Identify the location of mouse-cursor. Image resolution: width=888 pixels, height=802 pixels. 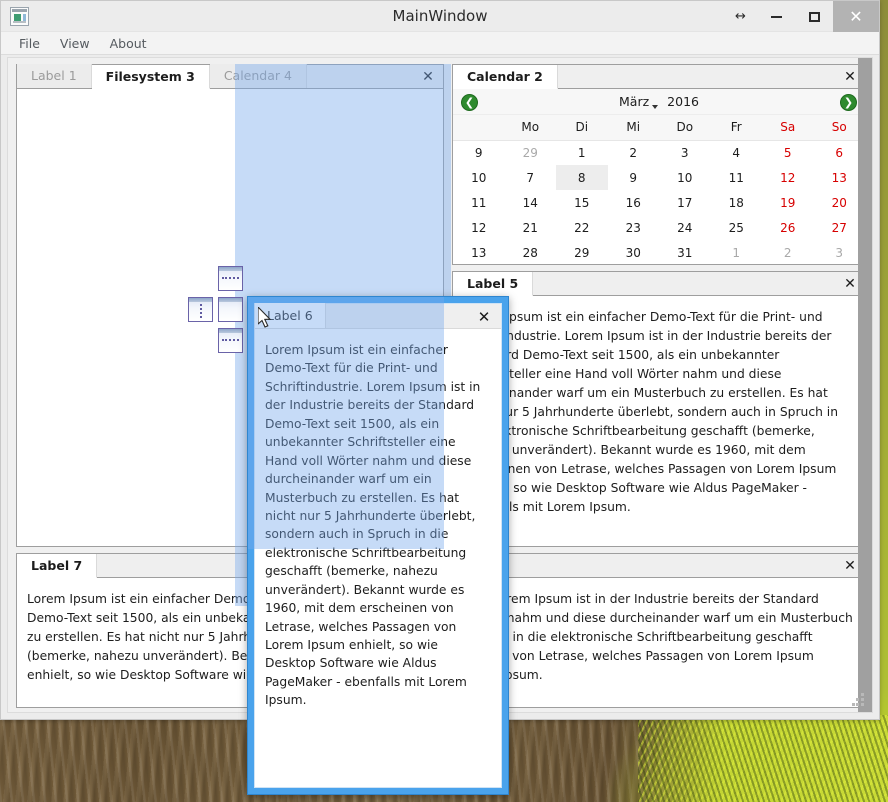
(266, 319).